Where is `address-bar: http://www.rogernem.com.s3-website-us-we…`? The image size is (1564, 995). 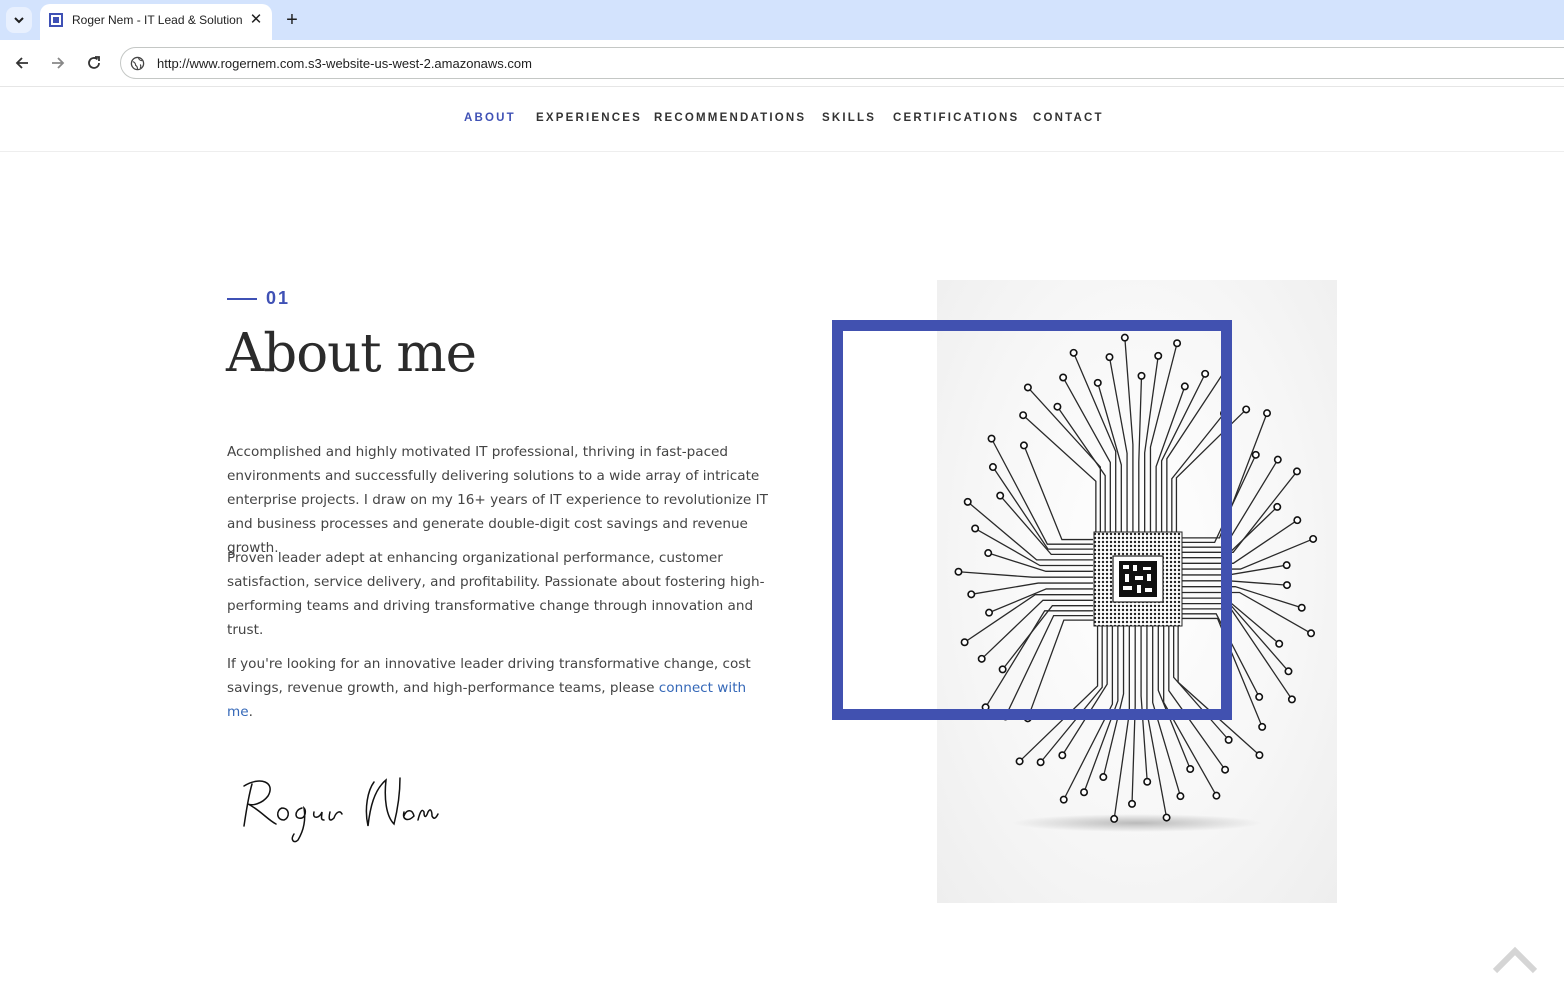 address-bar: http://www.rogernem.com.s3-website-us-we… is located at coordinates (842, 63).